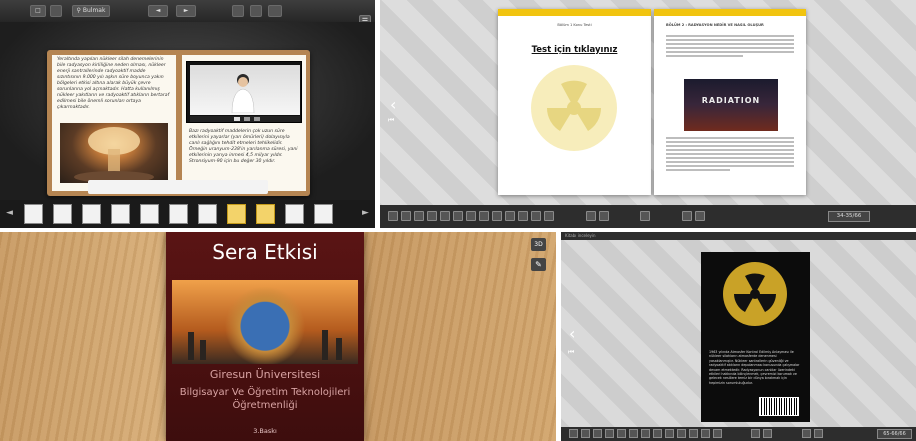 The height and width of the screenshot is (441, 916). Describe the element at coordinates (779, 406) in the screenshot. I see `barcode-image` at that location.